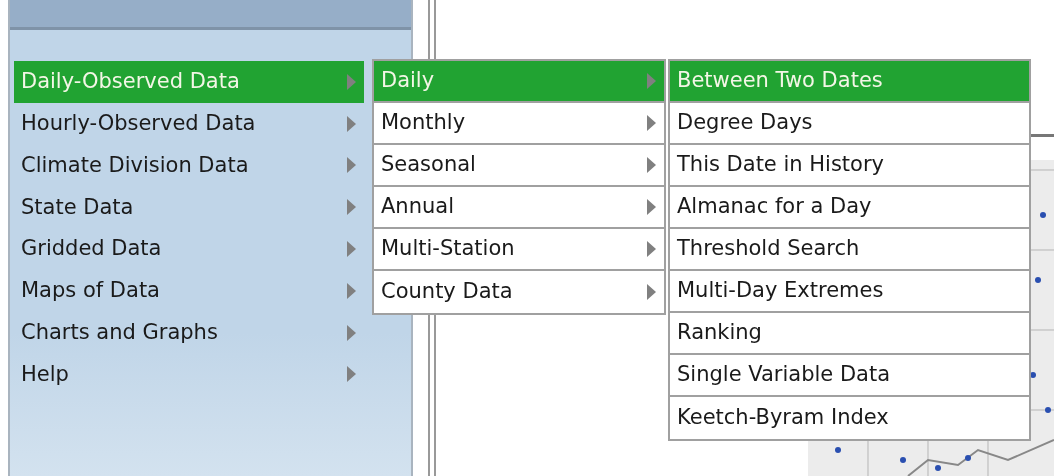  Describe the element at coordinates (189, 123) in the screenshot. I see `menu-item: Hourly-Observed Data` at that location.